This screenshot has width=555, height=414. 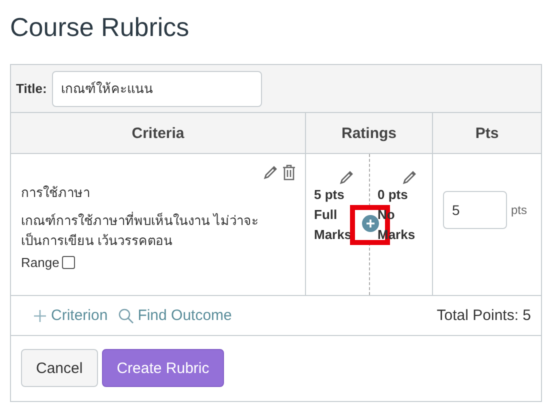 What do you see at coordinates (70, 315) in the screenshot?
I see `add-criterion-link: Criterion` at bounding box center [70, 315].